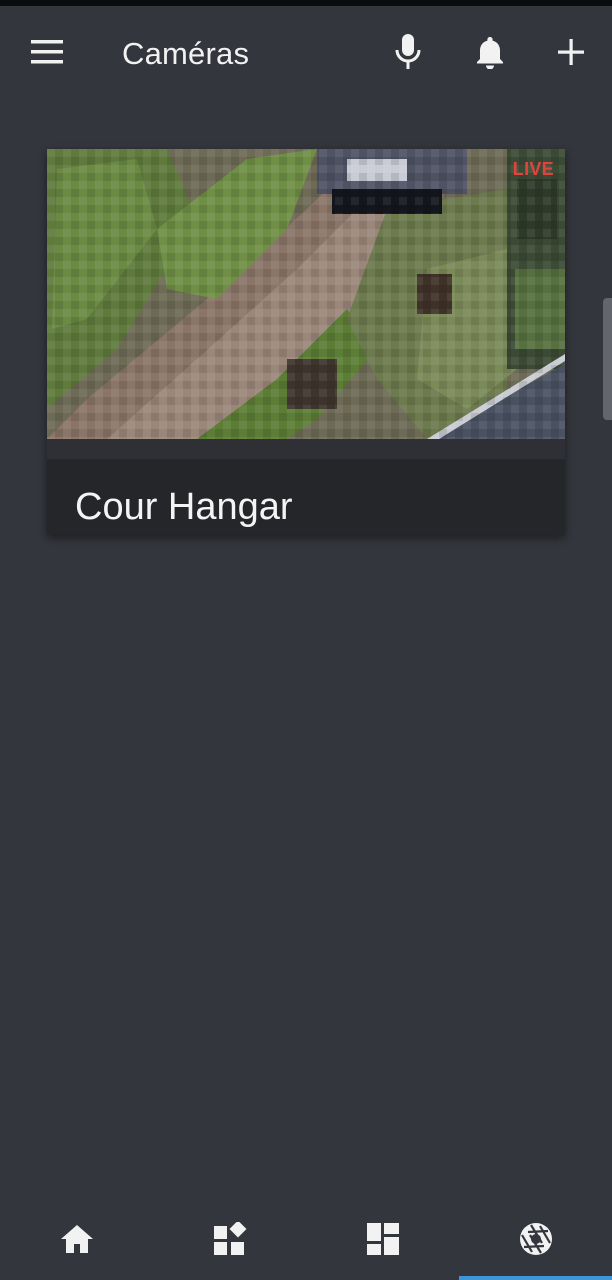 Image resolution: width=612 pixels, height=1280 pixels. Describe the element at coordinates (306, 449) in the screenshot. I see `card-divider` at that location.